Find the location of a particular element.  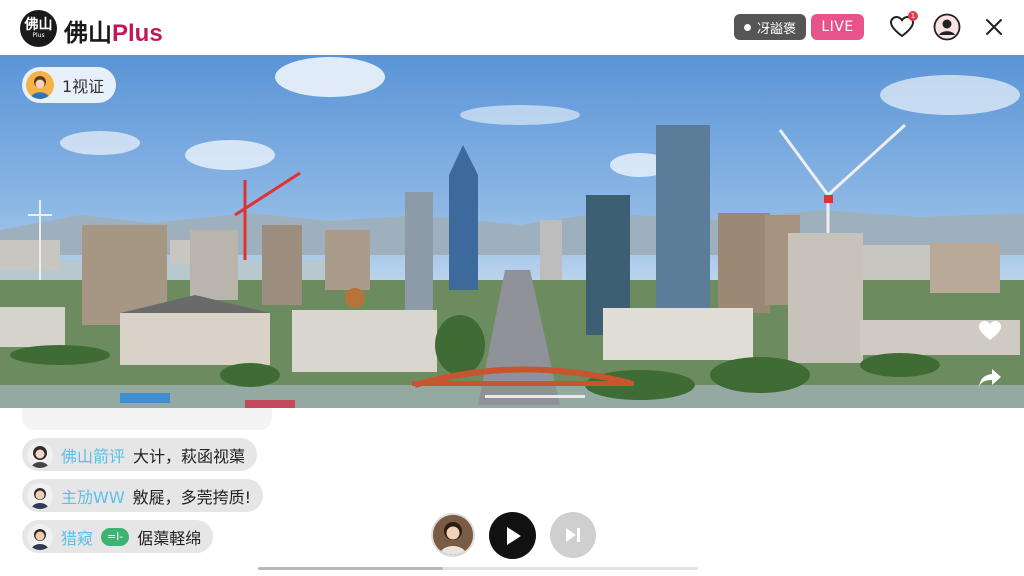

like-stream-button is located at coordinates (990, 331).